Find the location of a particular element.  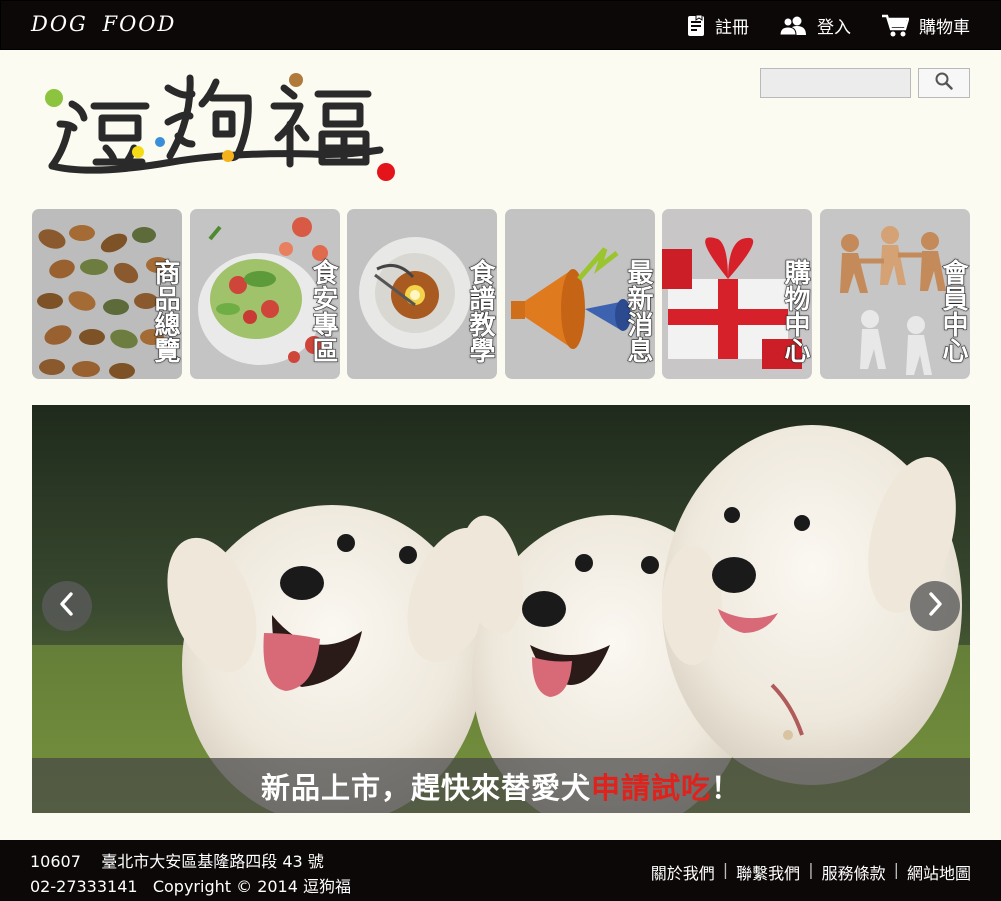

login-link: 登入 is located at coordinates (815, 25).